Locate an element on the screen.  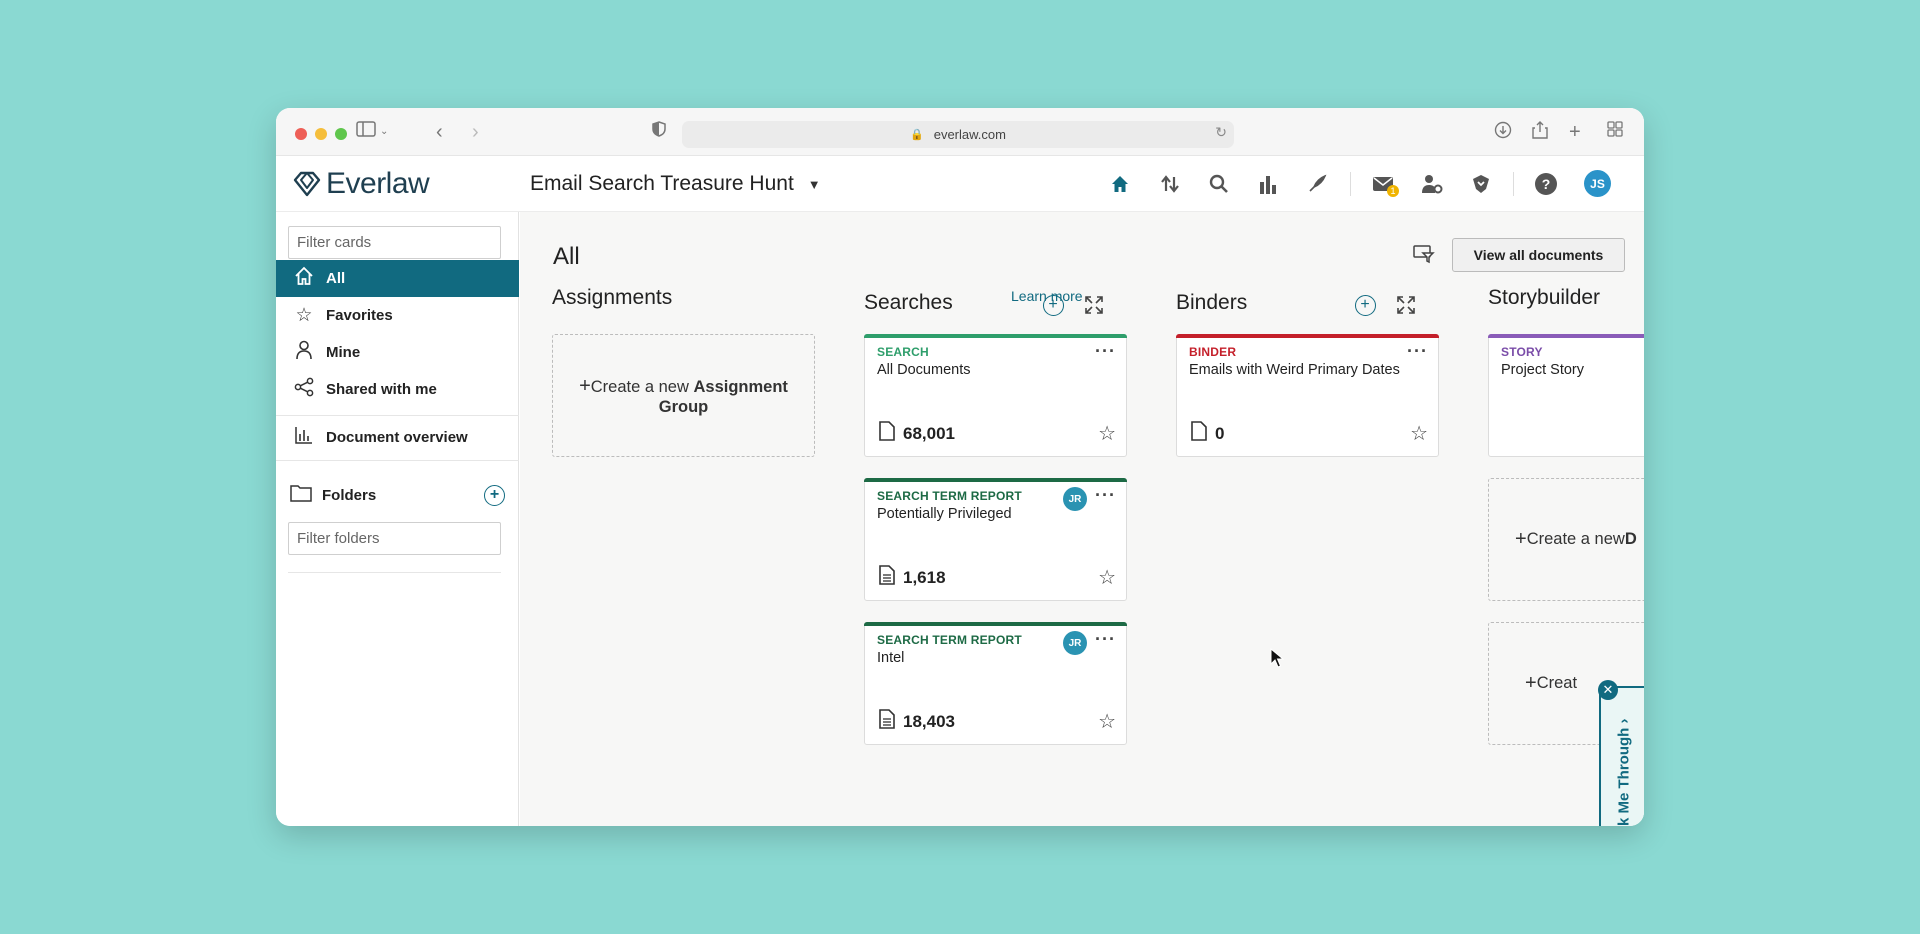
folders-header: Folders + is located at coordinates (397, 495).